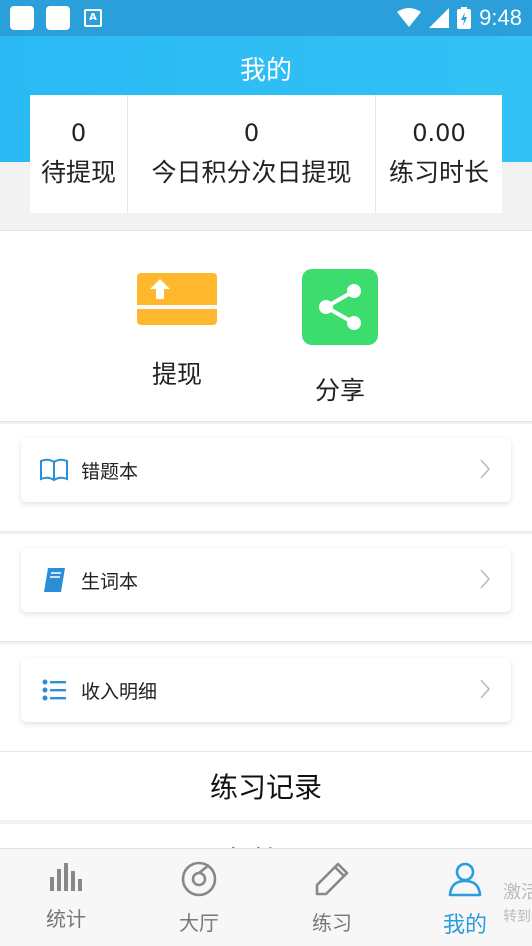 This screenshot has width=532, height=946. I want to click on stat-pending-withdraw: 0 待提现, so click(79, 154).